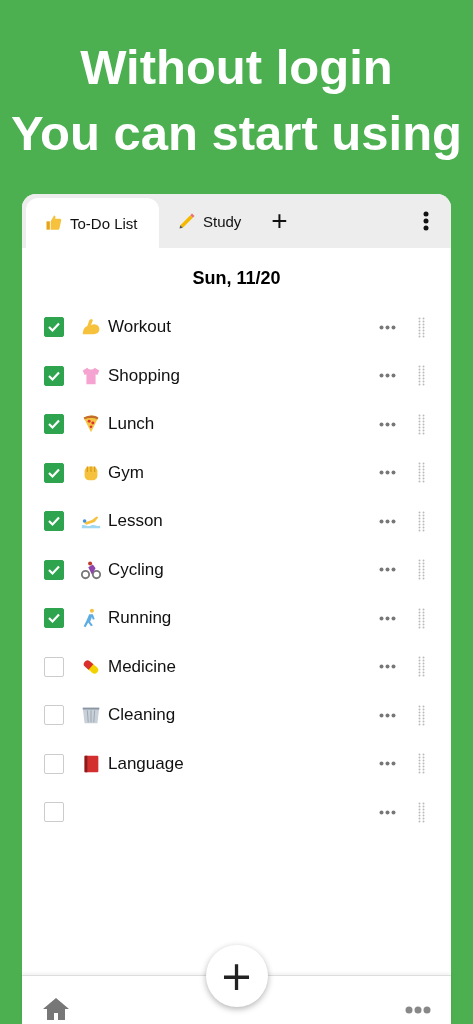  Describe the element at coordinates (135, 521) in the screenshot. I see `task-label: Lesson` at that location.